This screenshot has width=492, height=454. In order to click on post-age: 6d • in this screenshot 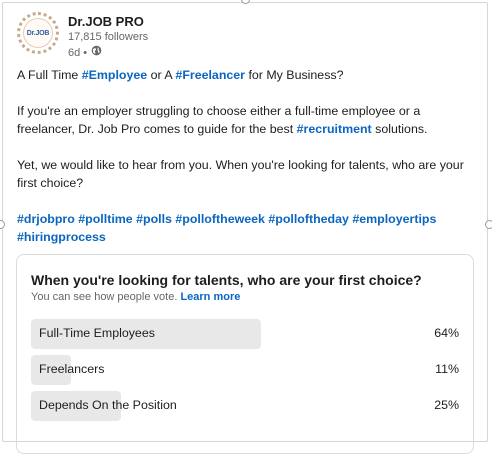, I will do `click(78, 52)`.